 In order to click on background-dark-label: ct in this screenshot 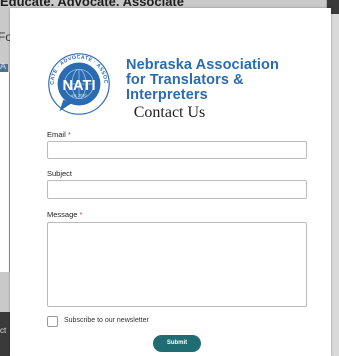, I will do `click(3, 330)`.